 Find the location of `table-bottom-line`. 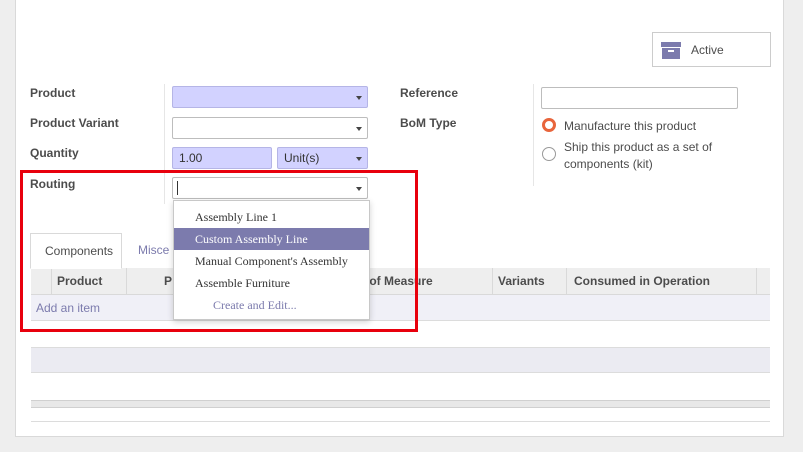

table-bottom-line is located at coordinates (400, 421).